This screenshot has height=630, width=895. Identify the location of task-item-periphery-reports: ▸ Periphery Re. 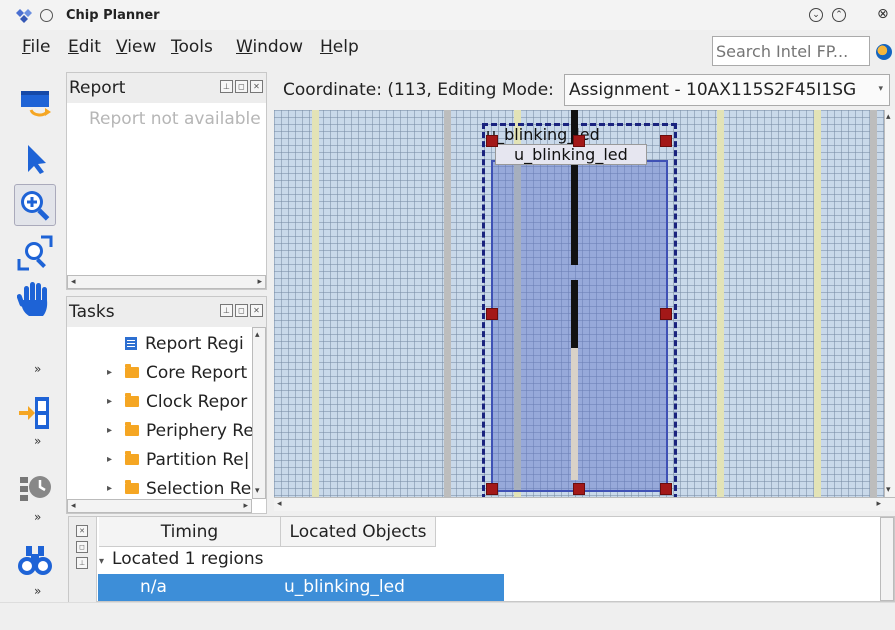
(180, 430).